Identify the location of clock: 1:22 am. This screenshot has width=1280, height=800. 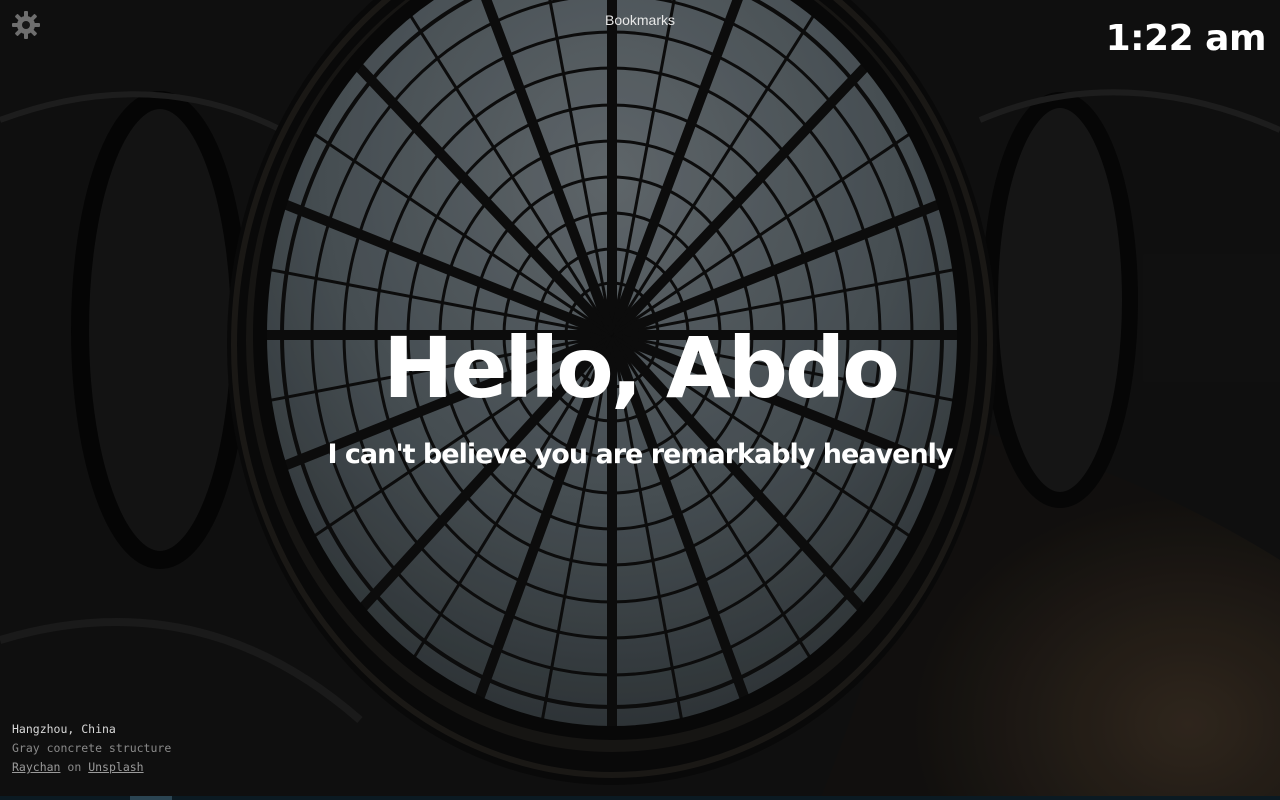
(1186, 38).